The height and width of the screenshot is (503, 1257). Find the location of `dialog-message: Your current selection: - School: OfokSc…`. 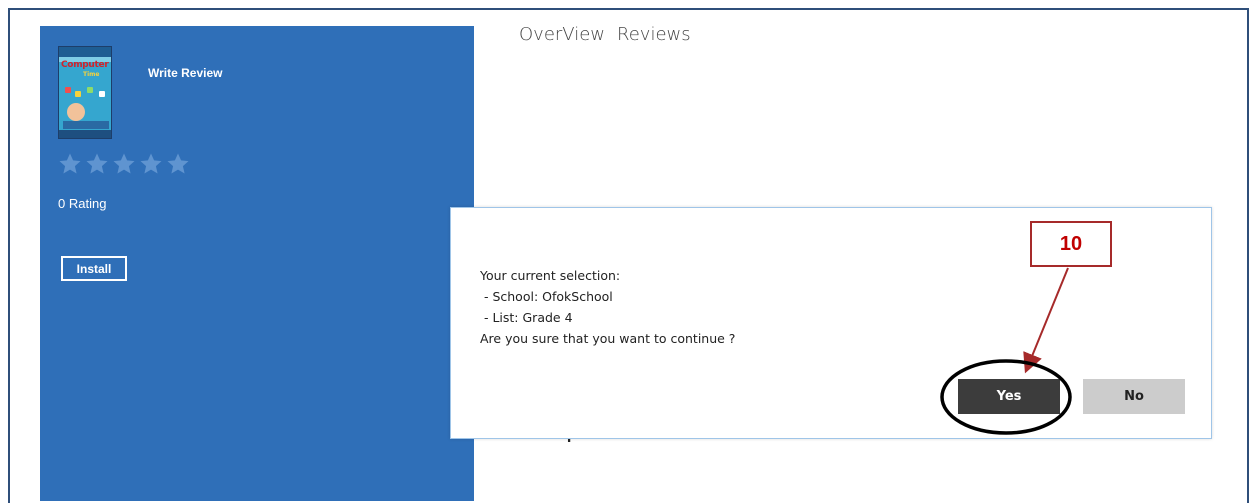

dialog-message: Your current selection: - School: OfokSc… is located at coordinates (607, 307).